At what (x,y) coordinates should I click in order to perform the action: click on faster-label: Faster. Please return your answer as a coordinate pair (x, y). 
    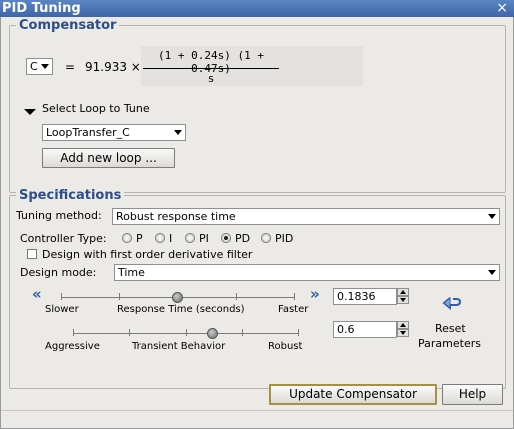
    Looking at the image, I should click on (293, 309).